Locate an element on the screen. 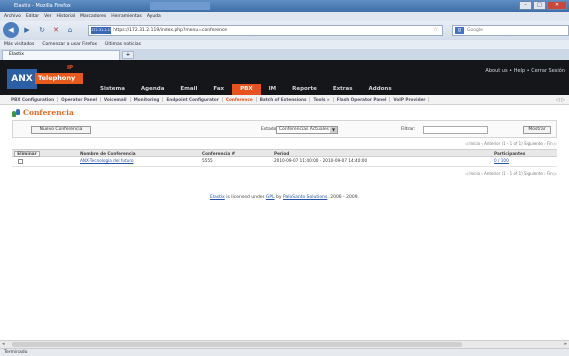 Image resolution: width=569 pixels, height=356 pixels. bookmark-getting-started: Comenzar a usar Firefox is located at coordinates (69, 44).